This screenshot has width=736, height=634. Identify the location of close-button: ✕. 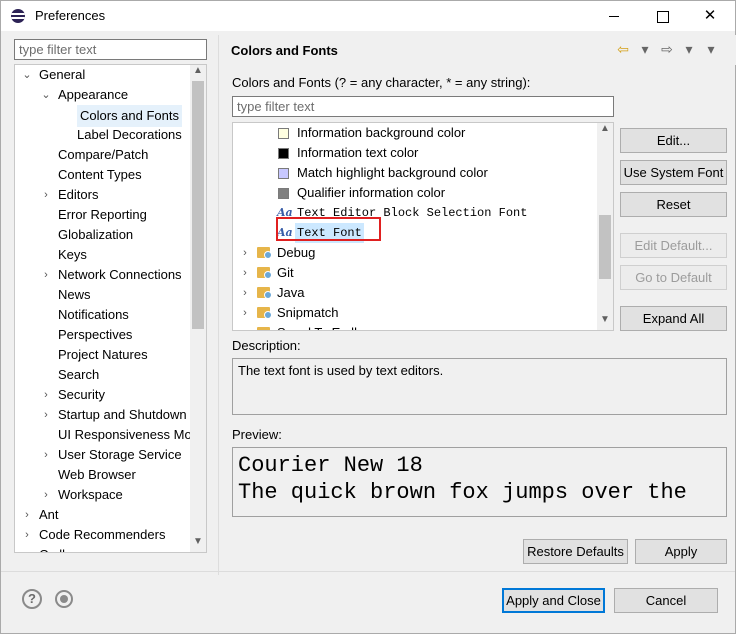
(710, 16).